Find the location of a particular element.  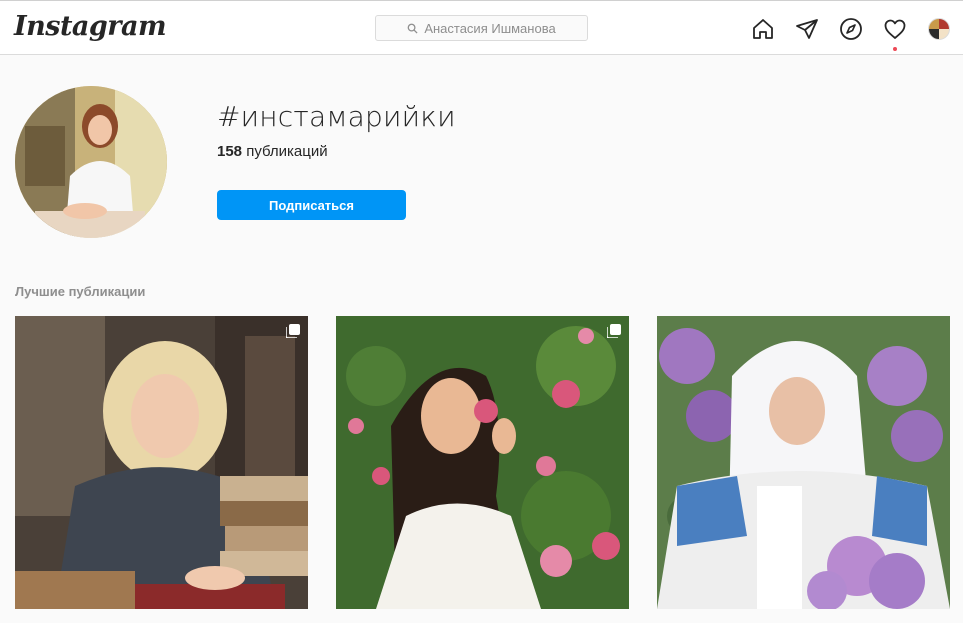

posts-count: 158 публикаций is located at coordinates (272, 151).